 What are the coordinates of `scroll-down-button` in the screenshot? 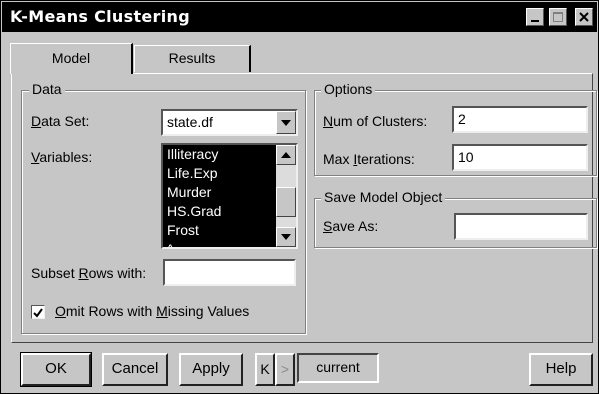 It's located at (286, 237).